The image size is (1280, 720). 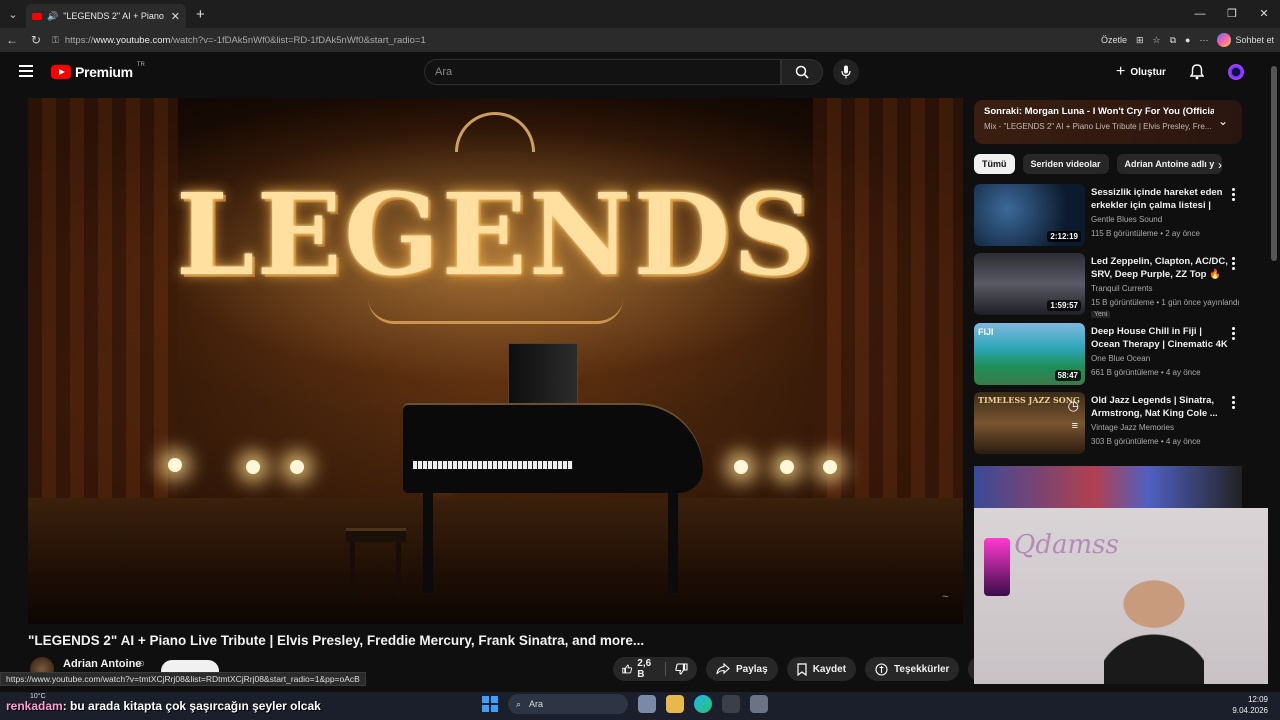 What do you see at coordinates (1140, 40) in the screenshot?
I see `extensions-icon: ⊞` at bounding box center [1140, 40].